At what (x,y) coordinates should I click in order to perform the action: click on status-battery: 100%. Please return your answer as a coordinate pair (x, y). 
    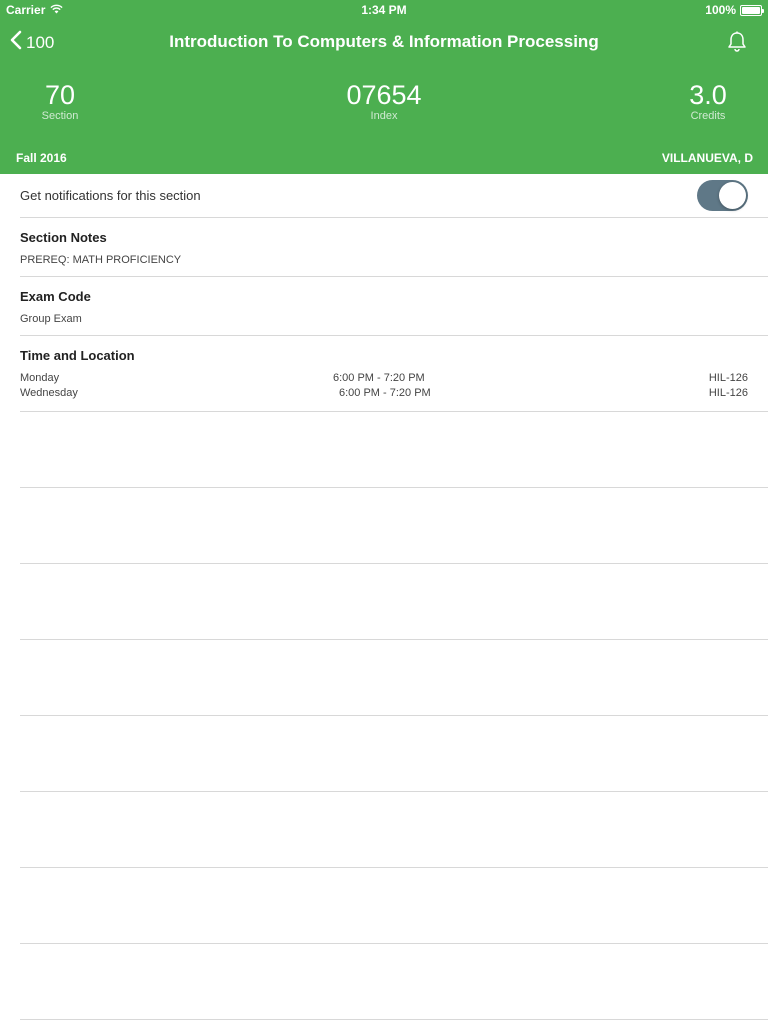
    Looking at the image, I should click on (734, 10).